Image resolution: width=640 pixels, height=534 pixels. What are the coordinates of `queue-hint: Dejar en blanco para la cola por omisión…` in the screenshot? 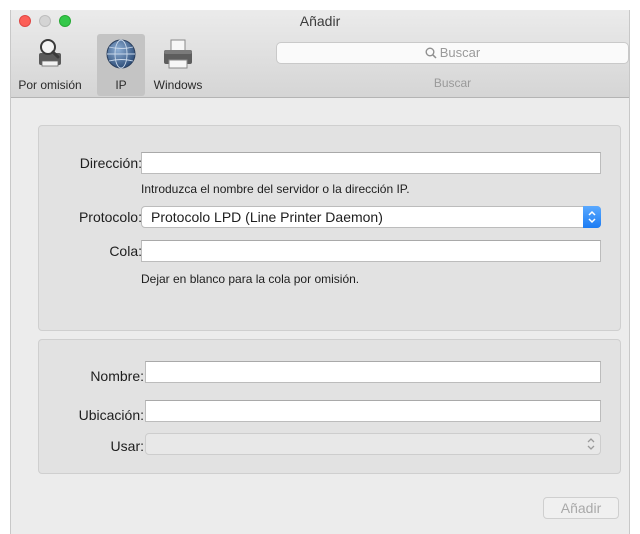 It's located at (250, 279).